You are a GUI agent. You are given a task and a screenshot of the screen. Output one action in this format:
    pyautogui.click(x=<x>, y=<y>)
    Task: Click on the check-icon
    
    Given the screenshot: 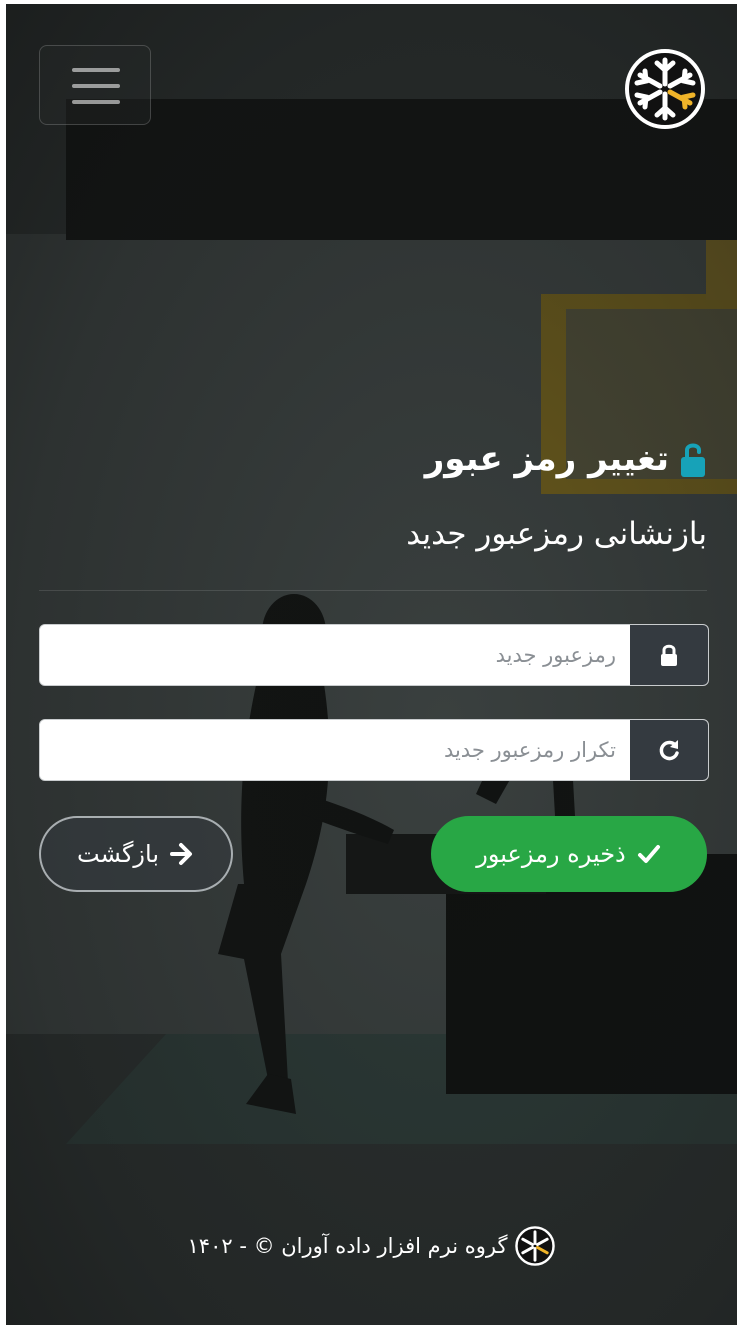 What is the action you would take?
    pyautogui.click(x=648, y=854)
    